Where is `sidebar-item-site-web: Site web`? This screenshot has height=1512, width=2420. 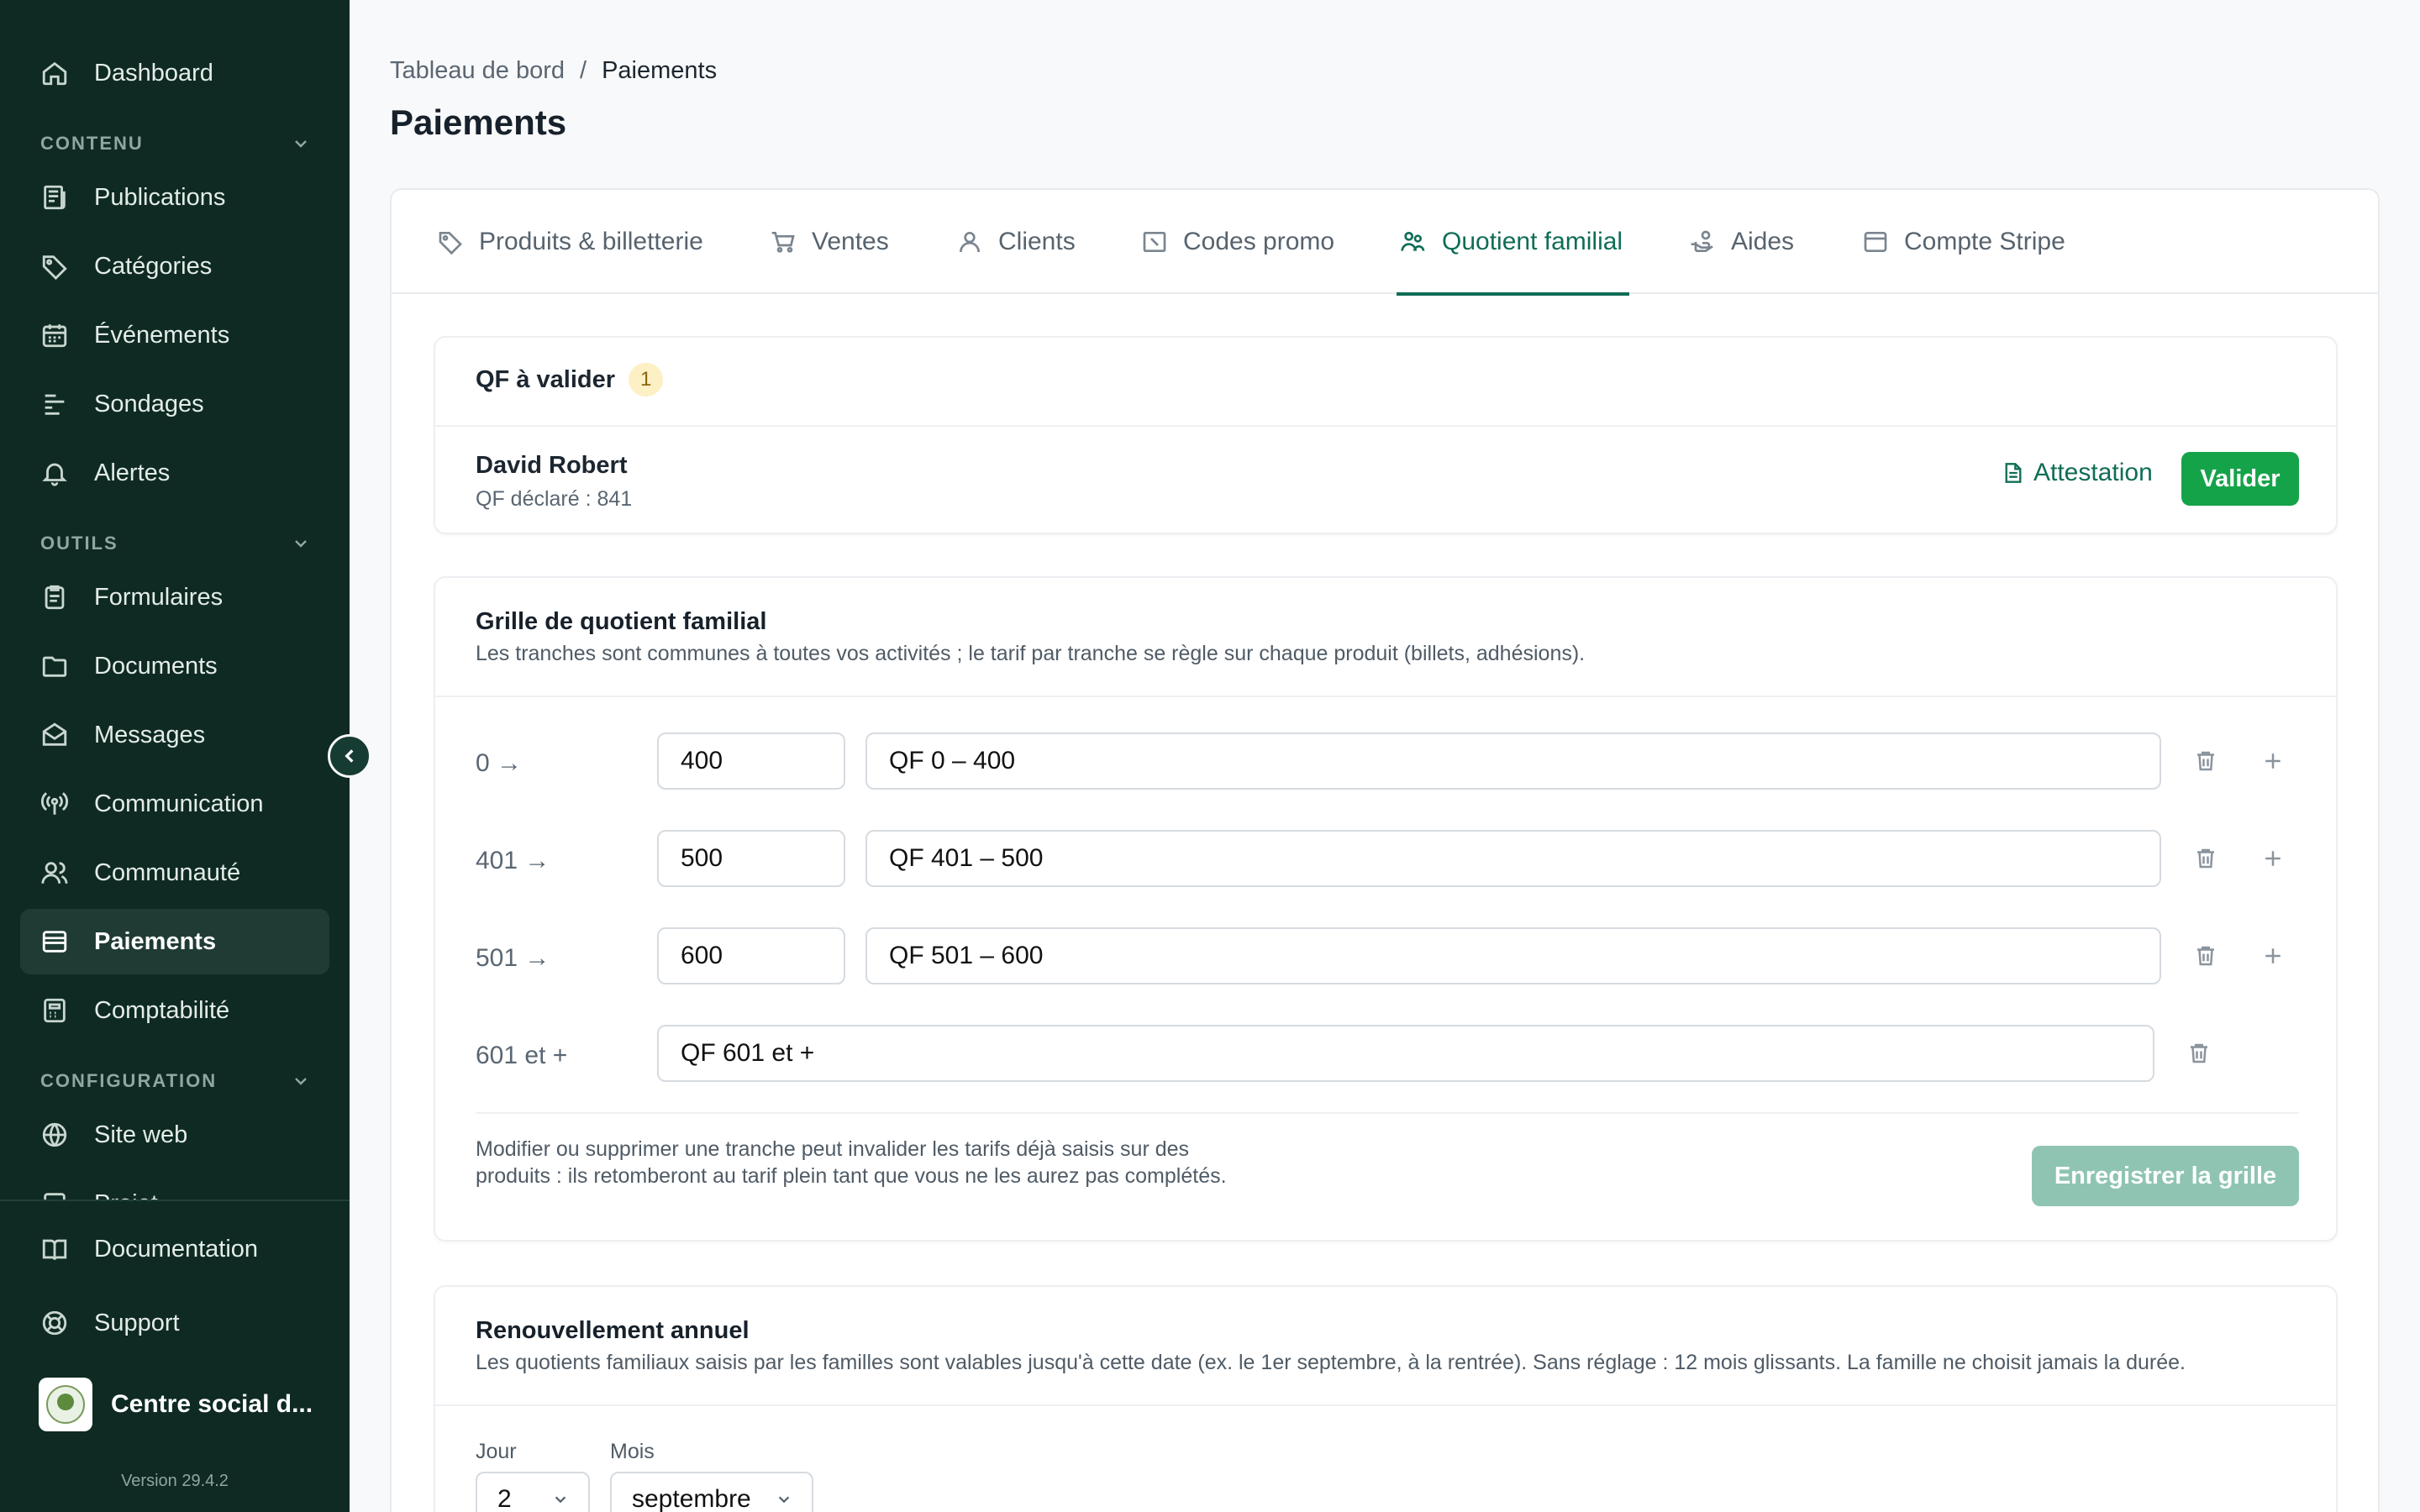
sidebar-item-site-web: Site web is located at coordinates (174, 1135).